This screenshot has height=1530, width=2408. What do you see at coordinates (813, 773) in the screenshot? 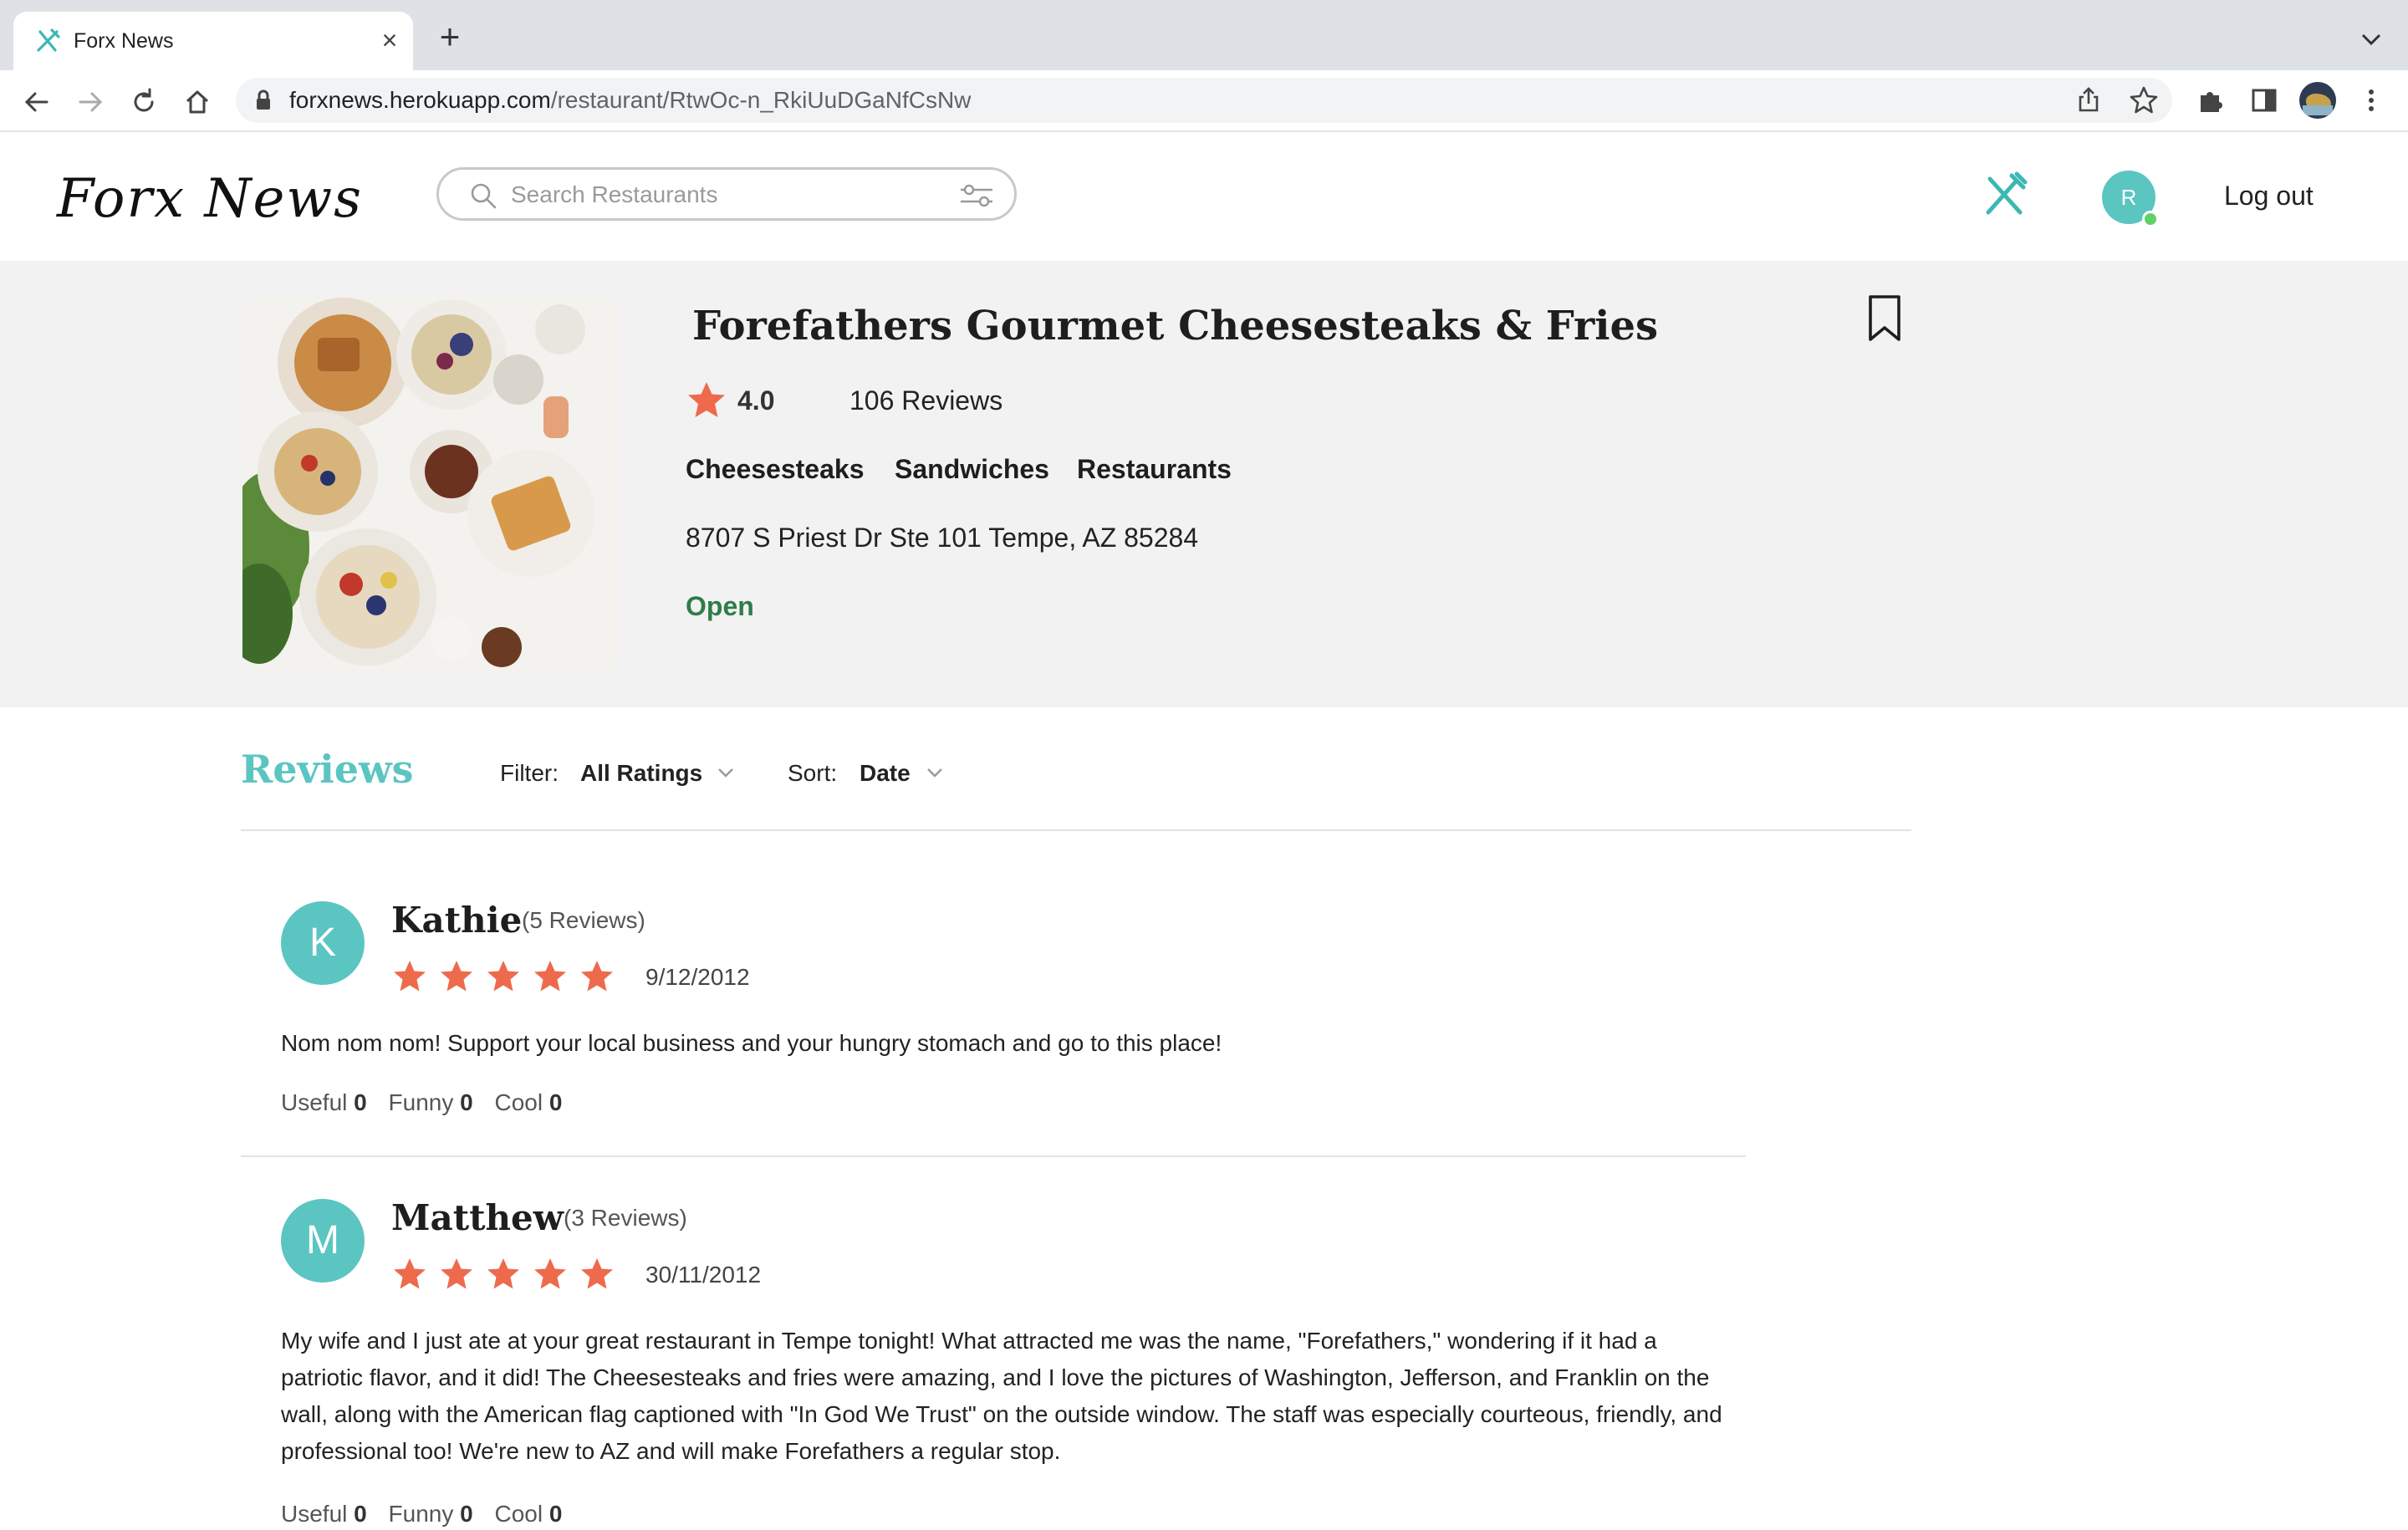
I see `sort-label: Sort:` at bounding box center [813, 773].